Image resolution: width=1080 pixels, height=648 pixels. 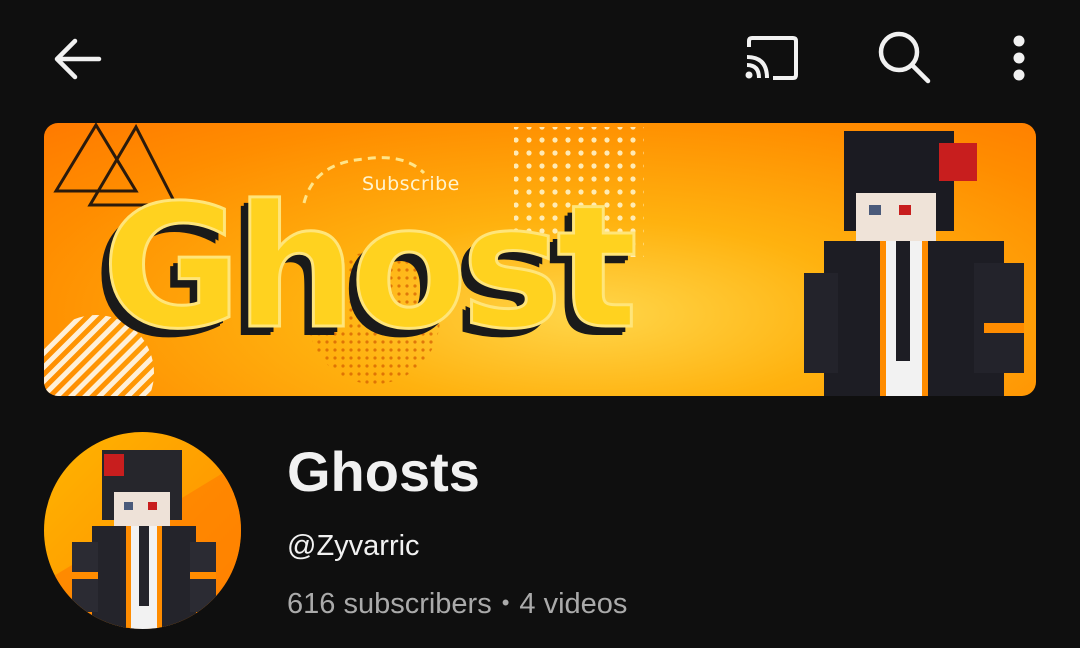 What do you see at coordinates (389, 604) in the screenshot?
I see `subscriber-count: 616 subscribers` at bounding box center [389, 604].